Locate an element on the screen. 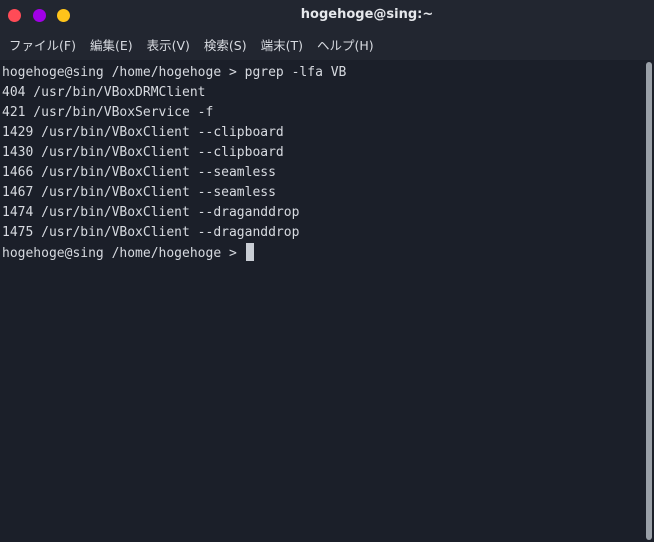 This screenshot has height=542, width=654. menu-search: 検索(S) is located at coordinates (225, 46).